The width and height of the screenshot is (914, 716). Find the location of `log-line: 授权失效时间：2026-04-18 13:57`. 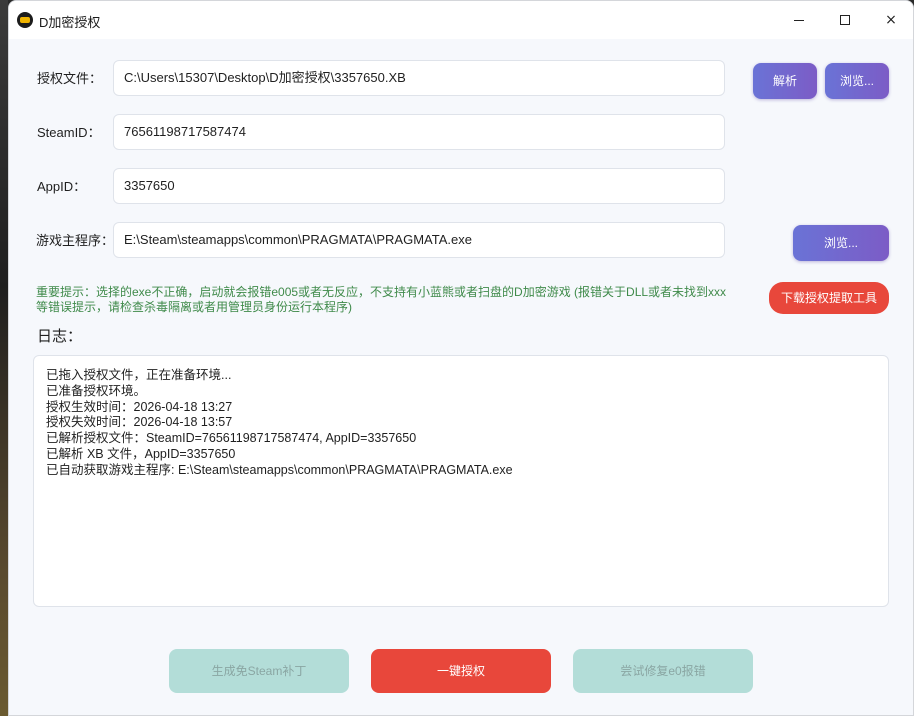

log-line: 授权失效时间：2026-04-18 13:57 is located at coordinates (139, 422).